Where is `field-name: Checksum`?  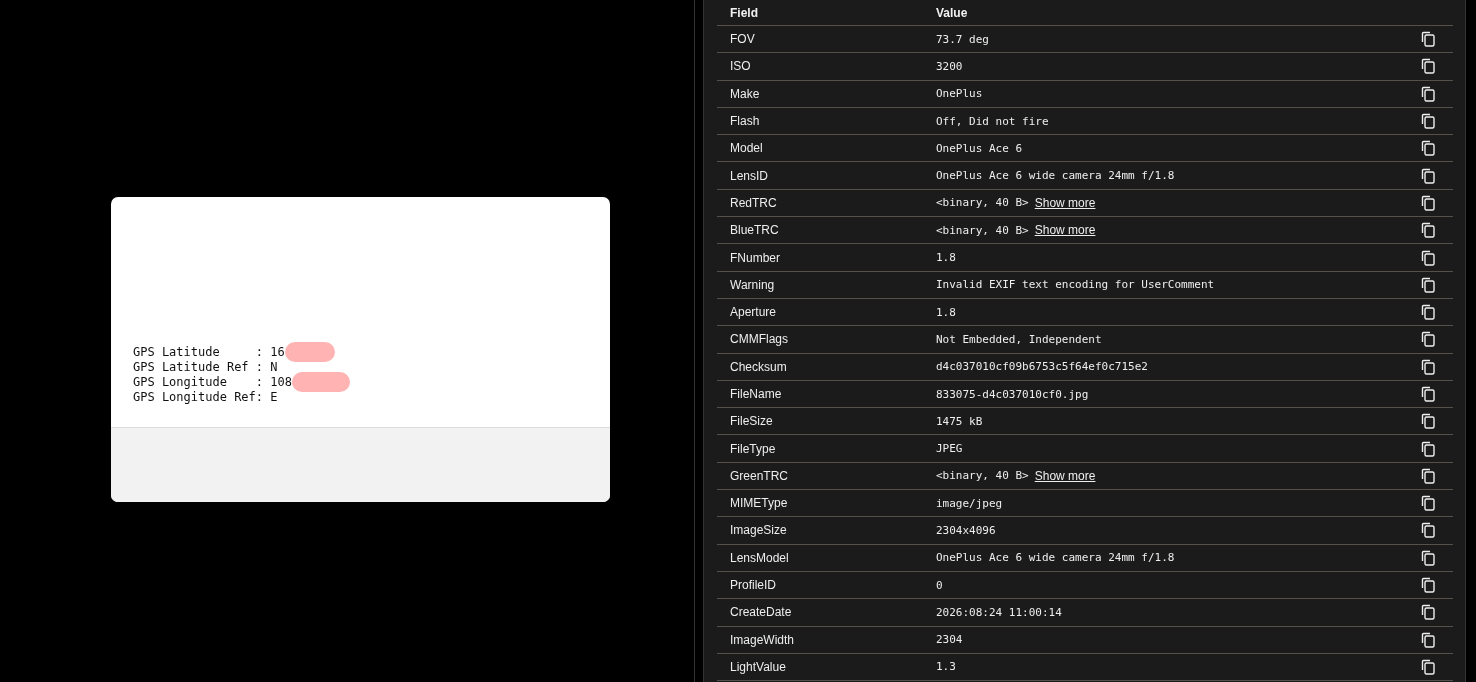
field-name: Checksum is located at coordinates (759, 366).